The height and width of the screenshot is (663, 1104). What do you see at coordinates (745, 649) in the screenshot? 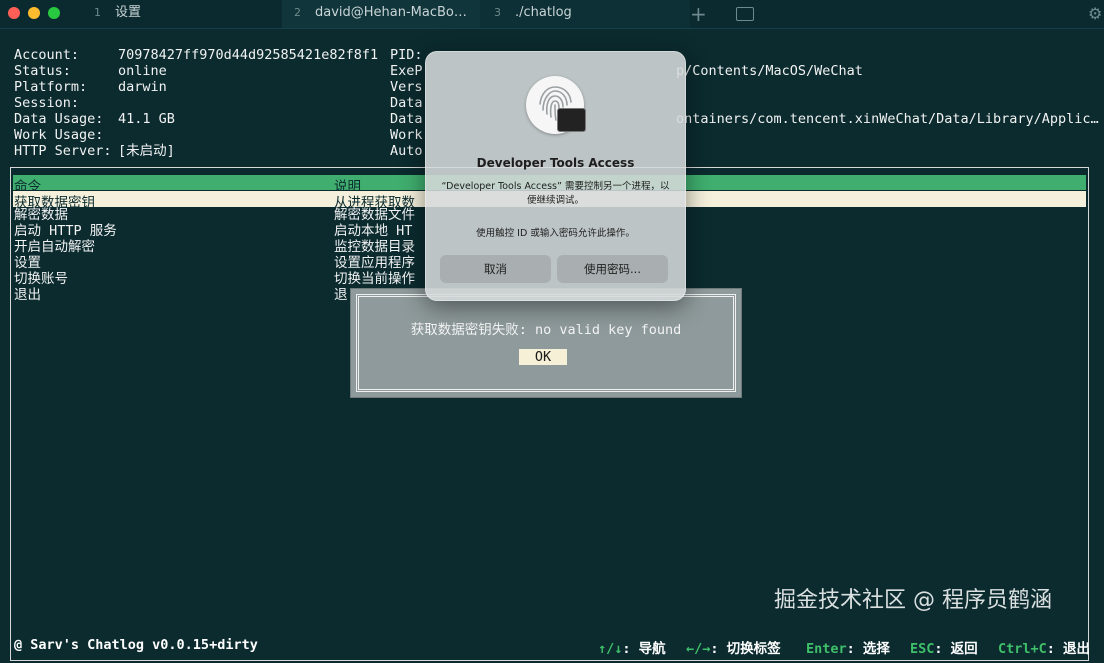
I see `hint-label: : 切换标签` at bounding box center [745, 649].